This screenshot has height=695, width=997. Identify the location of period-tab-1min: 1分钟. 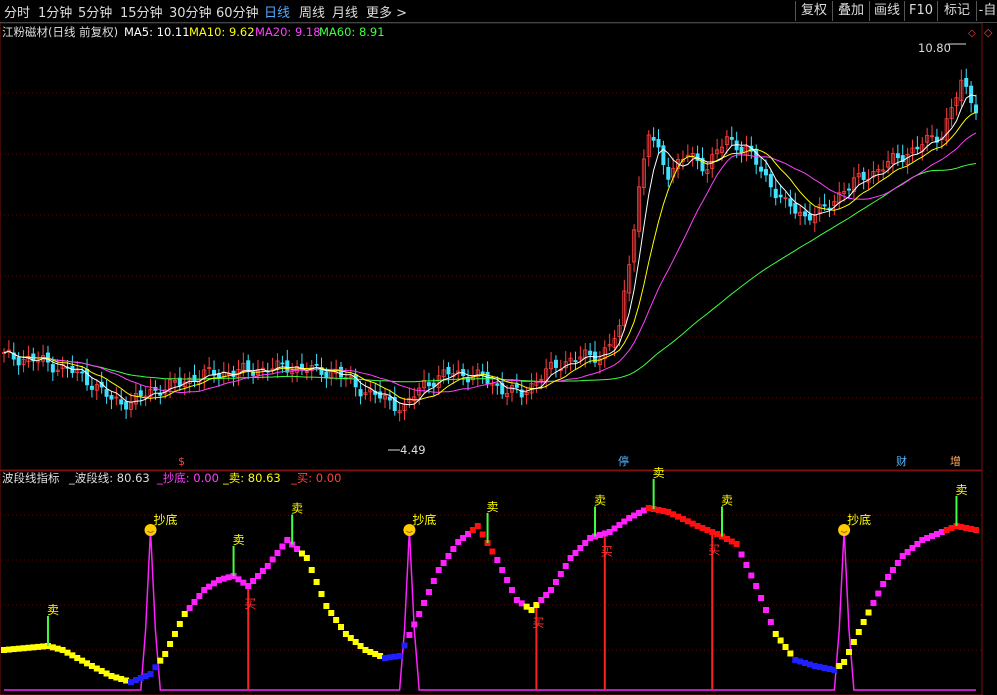
(55, 11).